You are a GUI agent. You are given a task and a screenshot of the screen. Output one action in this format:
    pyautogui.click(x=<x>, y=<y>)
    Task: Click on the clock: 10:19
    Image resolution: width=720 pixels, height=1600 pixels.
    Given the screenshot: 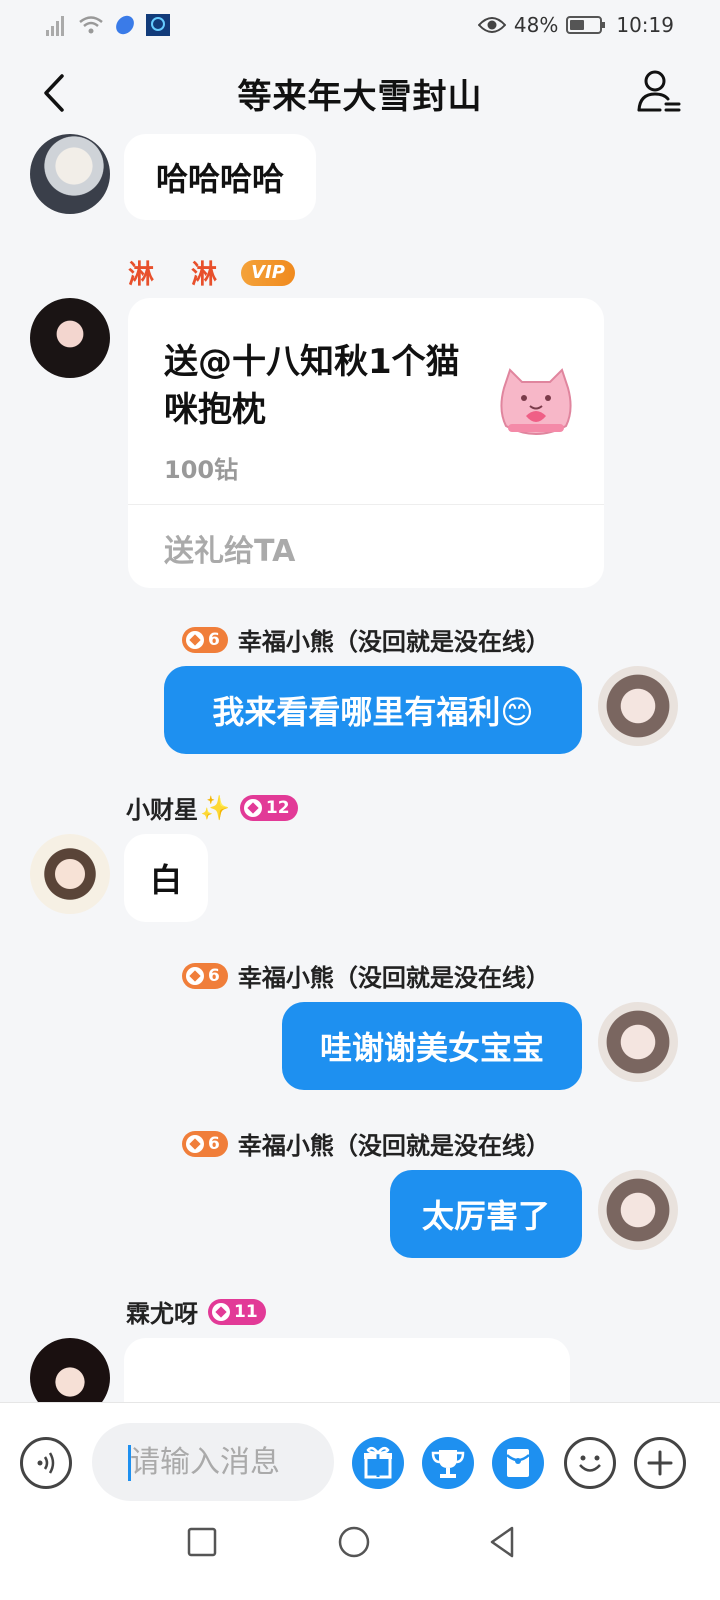 What is the action you would take?
    pyautogui.click(x=645, y=25)
    